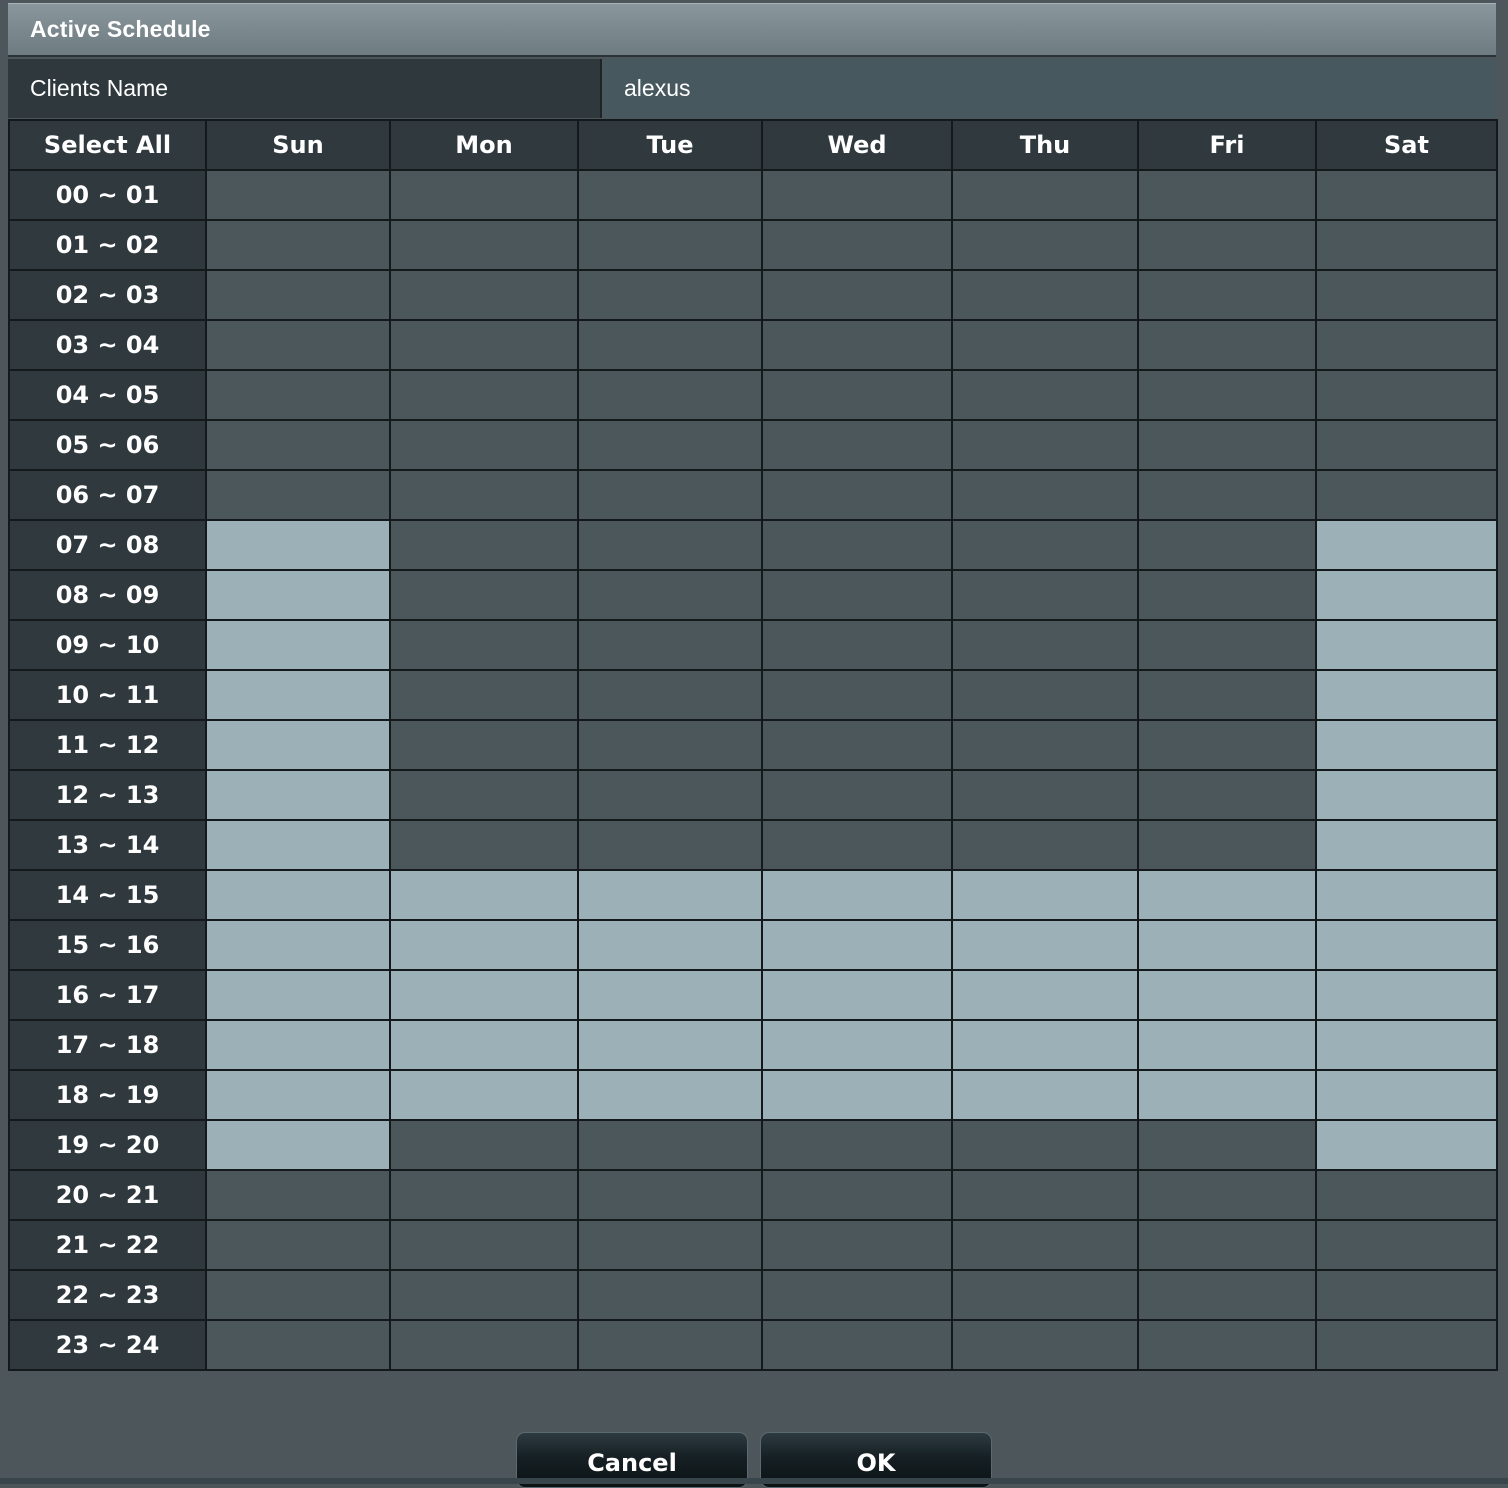  What do you see at coordinates (107, 495) in the screenshot?
I see `time-slot-label: 06 ~ 07` at bounding box center [107, 495].